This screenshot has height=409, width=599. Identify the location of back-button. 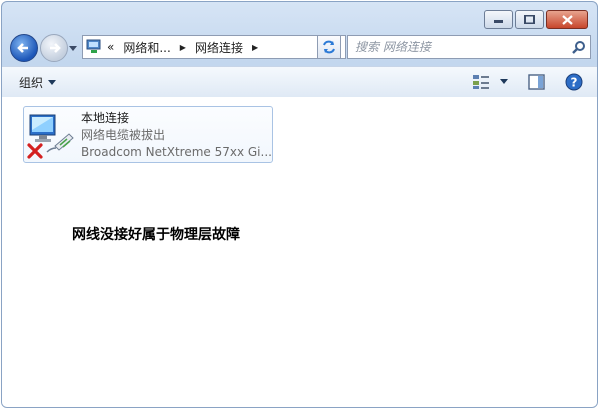
(24, 48).